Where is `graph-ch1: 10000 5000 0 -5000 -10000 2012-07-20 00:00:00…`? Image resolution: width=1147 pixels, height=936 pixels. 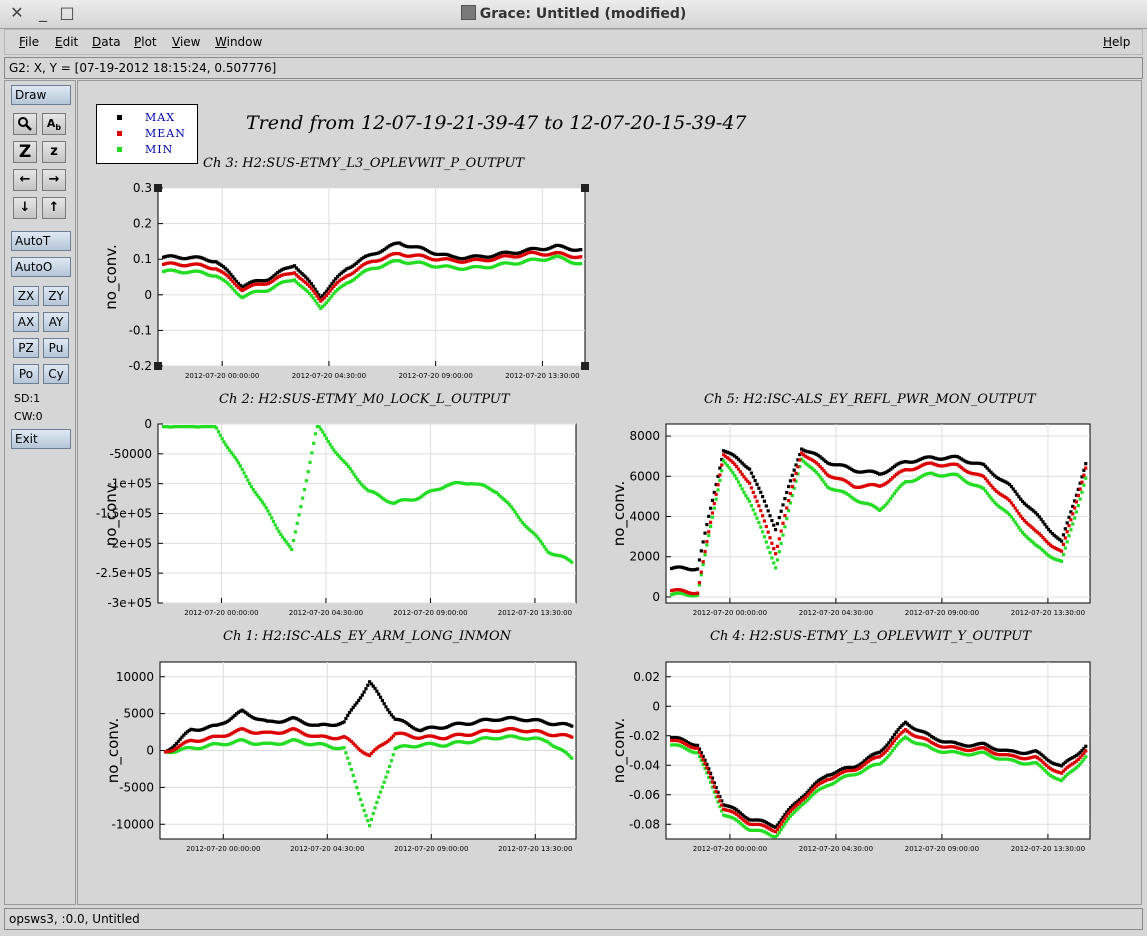
graph-ch1: 10000 5000 0 -5000 -10000 2012-07-20 00:00:00… is located at coordinates (341, 757).